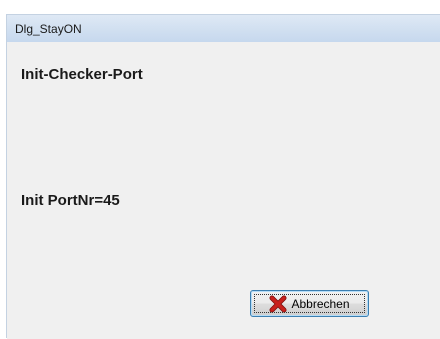  I want to click on port-status-label: Init PortNr=45, so click(70, 200).